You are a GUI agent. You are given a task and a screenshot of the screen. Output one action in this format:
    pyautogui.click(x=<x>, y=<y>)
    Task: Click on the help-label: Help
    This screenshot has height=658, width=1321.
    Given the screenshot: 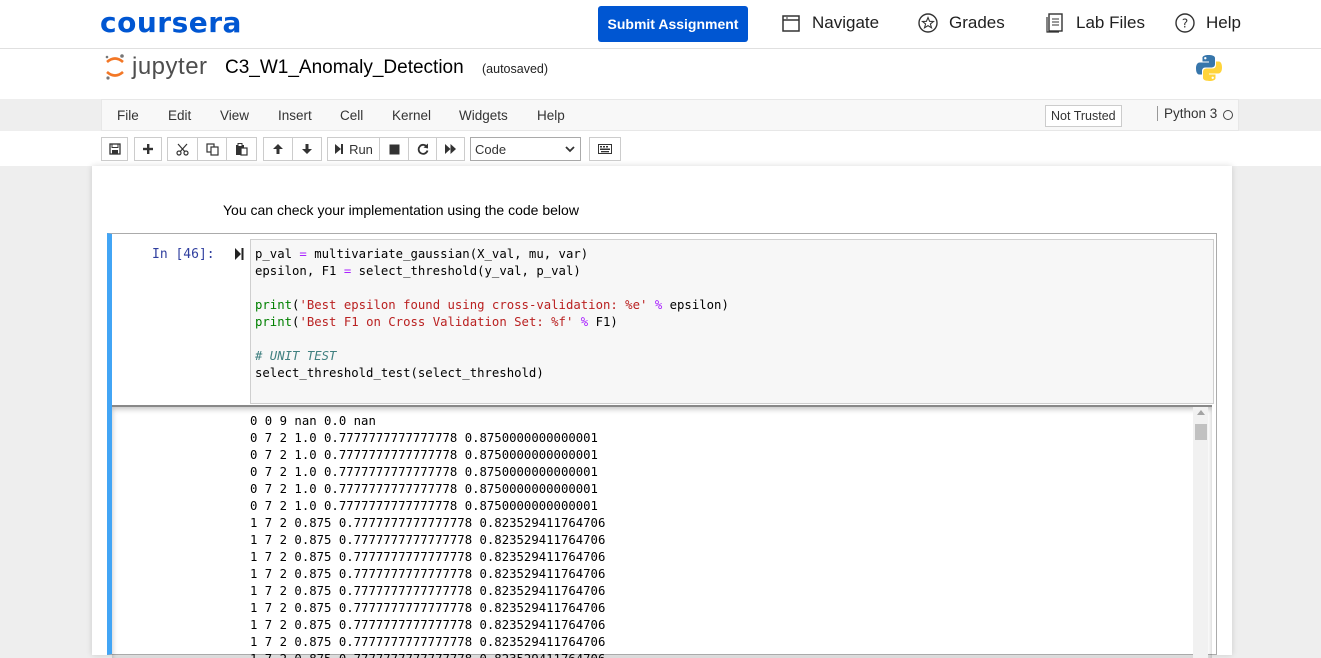 What is the action you would take?
    pyautogui.click(x=1223, y=22)
    